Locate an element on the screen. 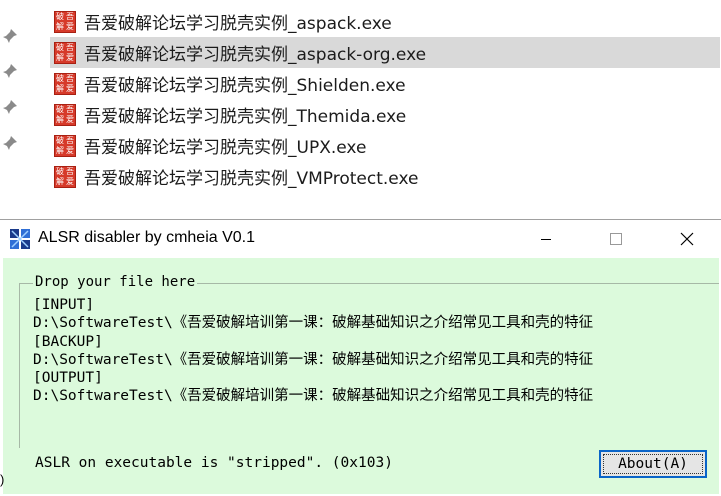 The width and height of the screenshot is (721, 496). file-row: 破吾 解爱 吾爱破解论坛学习脱壳实例_UPX.exe is located at coordinates (385, 145).